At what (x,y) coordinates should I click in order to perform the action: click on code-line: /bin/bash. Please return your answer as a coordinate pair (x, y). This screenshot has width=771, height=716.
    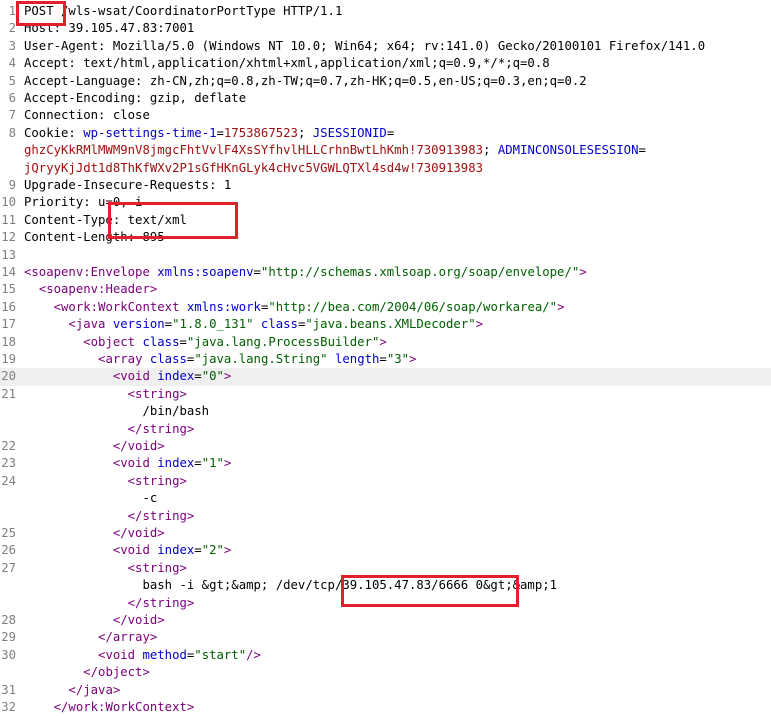
    Looking at the image, I should click on (385, 411).